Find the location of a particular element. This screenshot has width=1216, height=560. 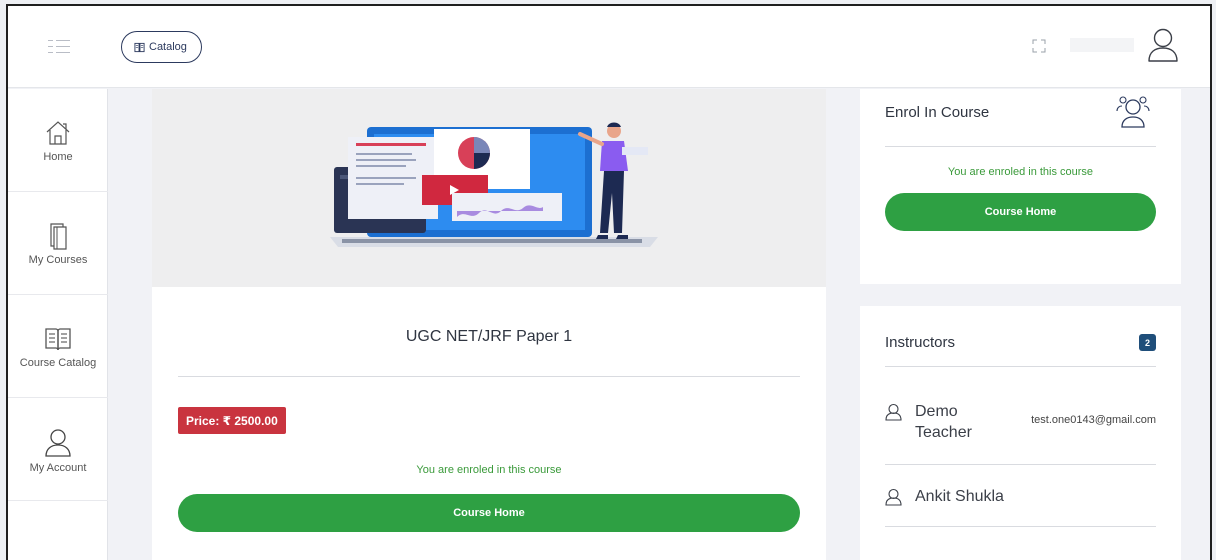

sidebar-item-home: Home is located at coordinates (58, 140).